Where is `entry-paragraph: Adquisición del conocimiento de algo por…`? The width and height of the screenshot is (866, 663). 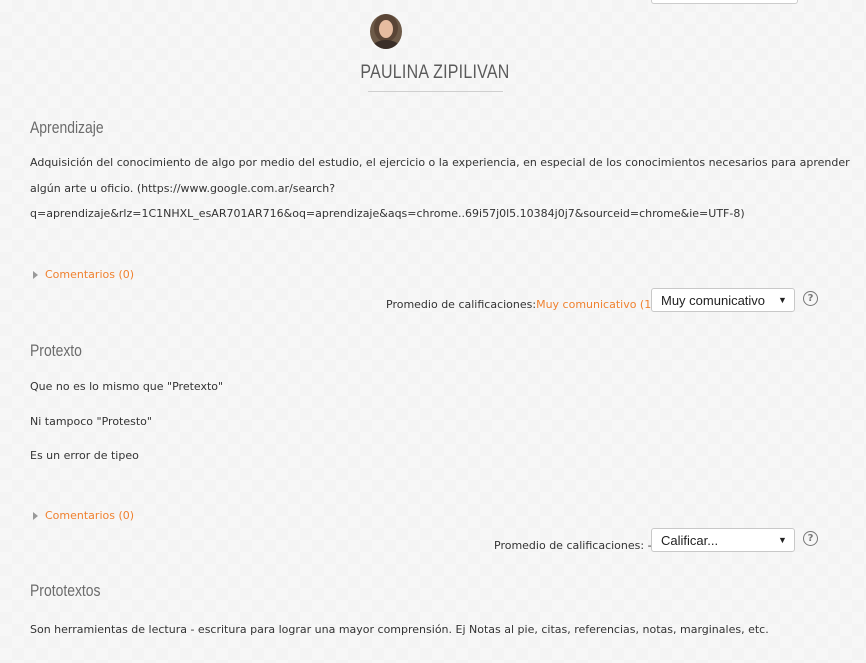
entry-paragraph: Adquisición del conocimiento de algo por… is located at coordinates (440, 162).